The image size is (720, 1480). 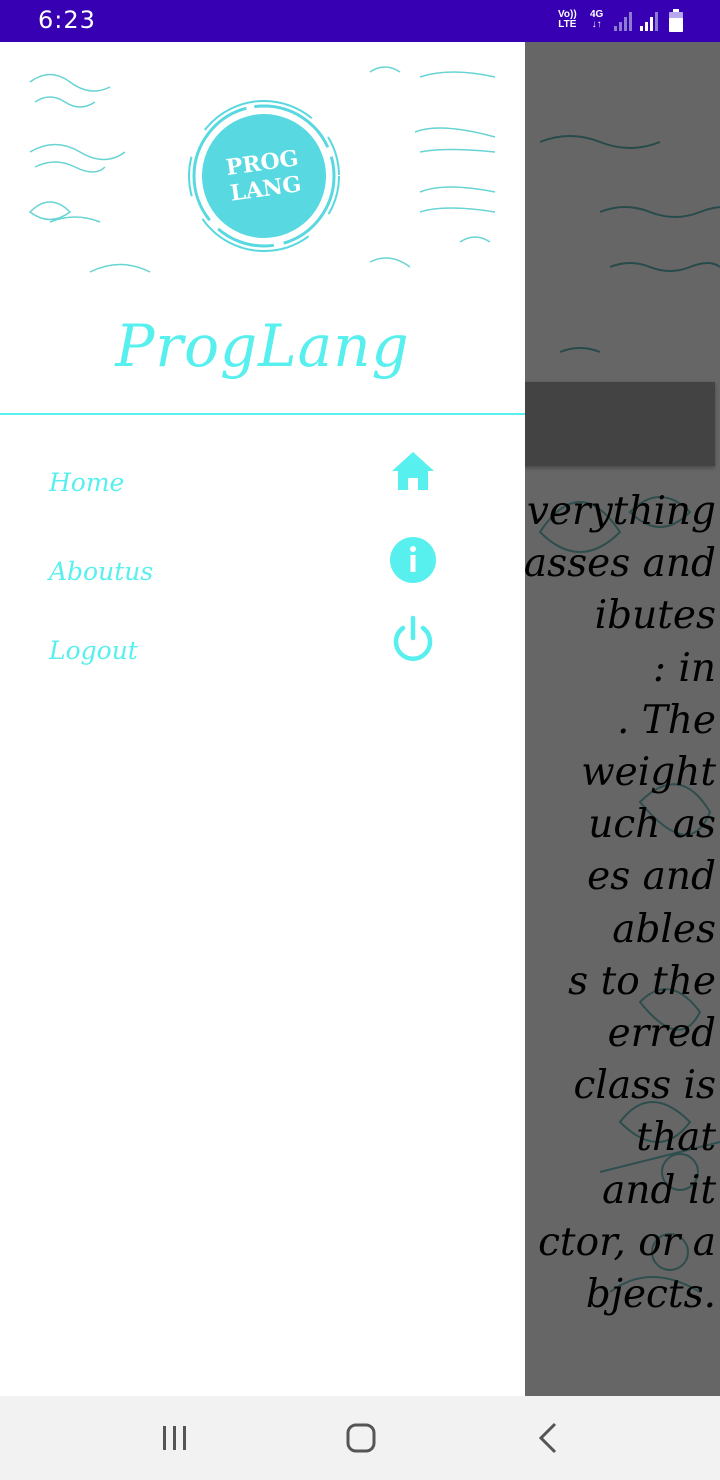 What do you see at coordinates (262, 414) in the screenshot?
I see `header-divider` at bounding box center [262, 414].